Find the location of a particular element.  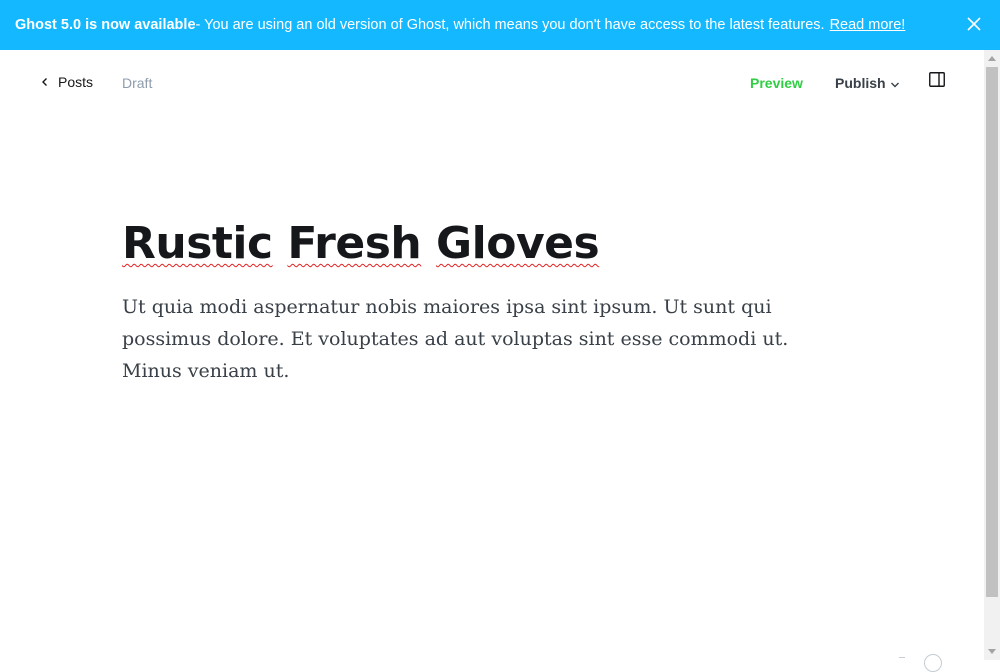

chevron-left-icon is located at coordinates (44, 82).